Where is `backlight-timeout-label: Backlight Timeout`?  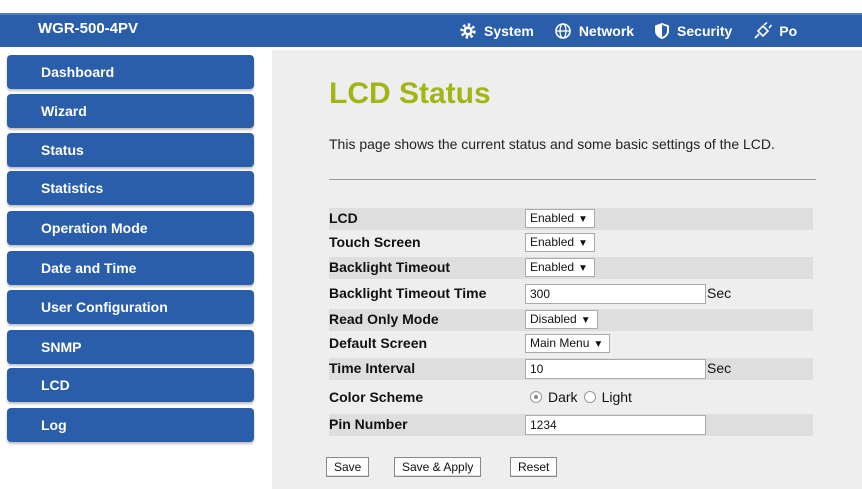 backlight-timeout-label: Backlight Timeout is located at coordinates (390, 267).